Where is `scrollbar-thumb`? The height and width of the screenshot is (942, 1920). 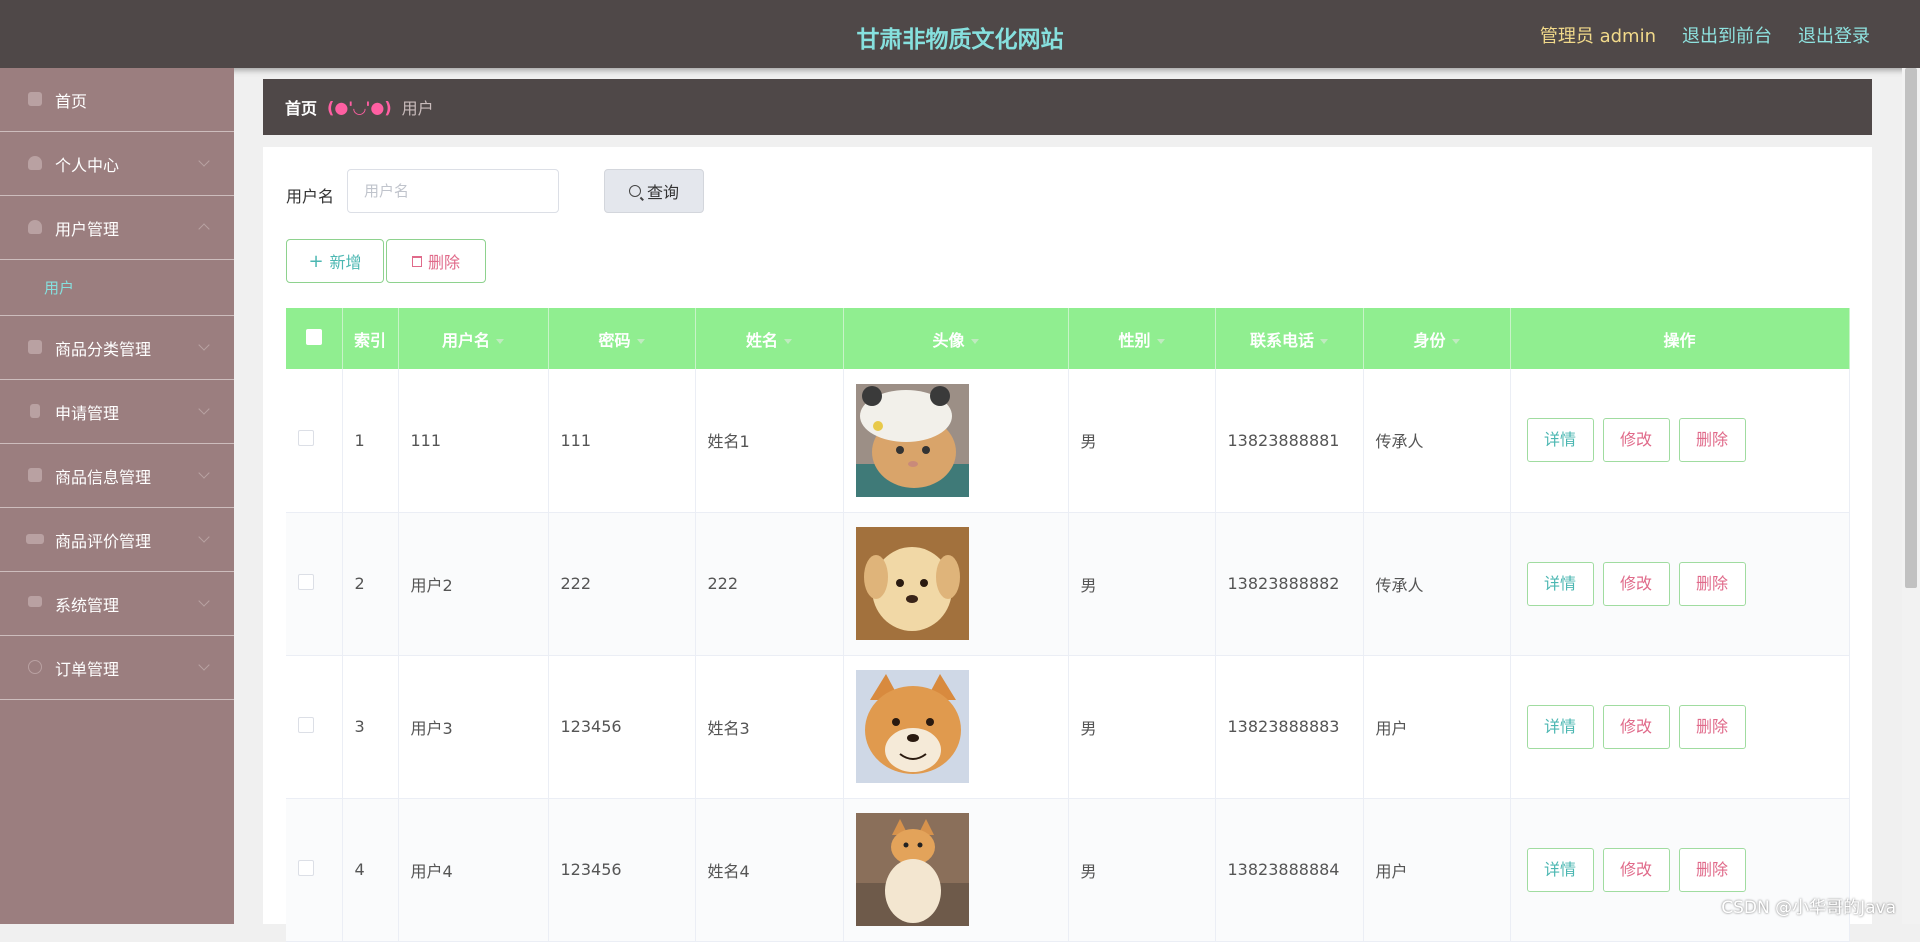 scrollbar-thumb is located at coordinates (1911, 328).